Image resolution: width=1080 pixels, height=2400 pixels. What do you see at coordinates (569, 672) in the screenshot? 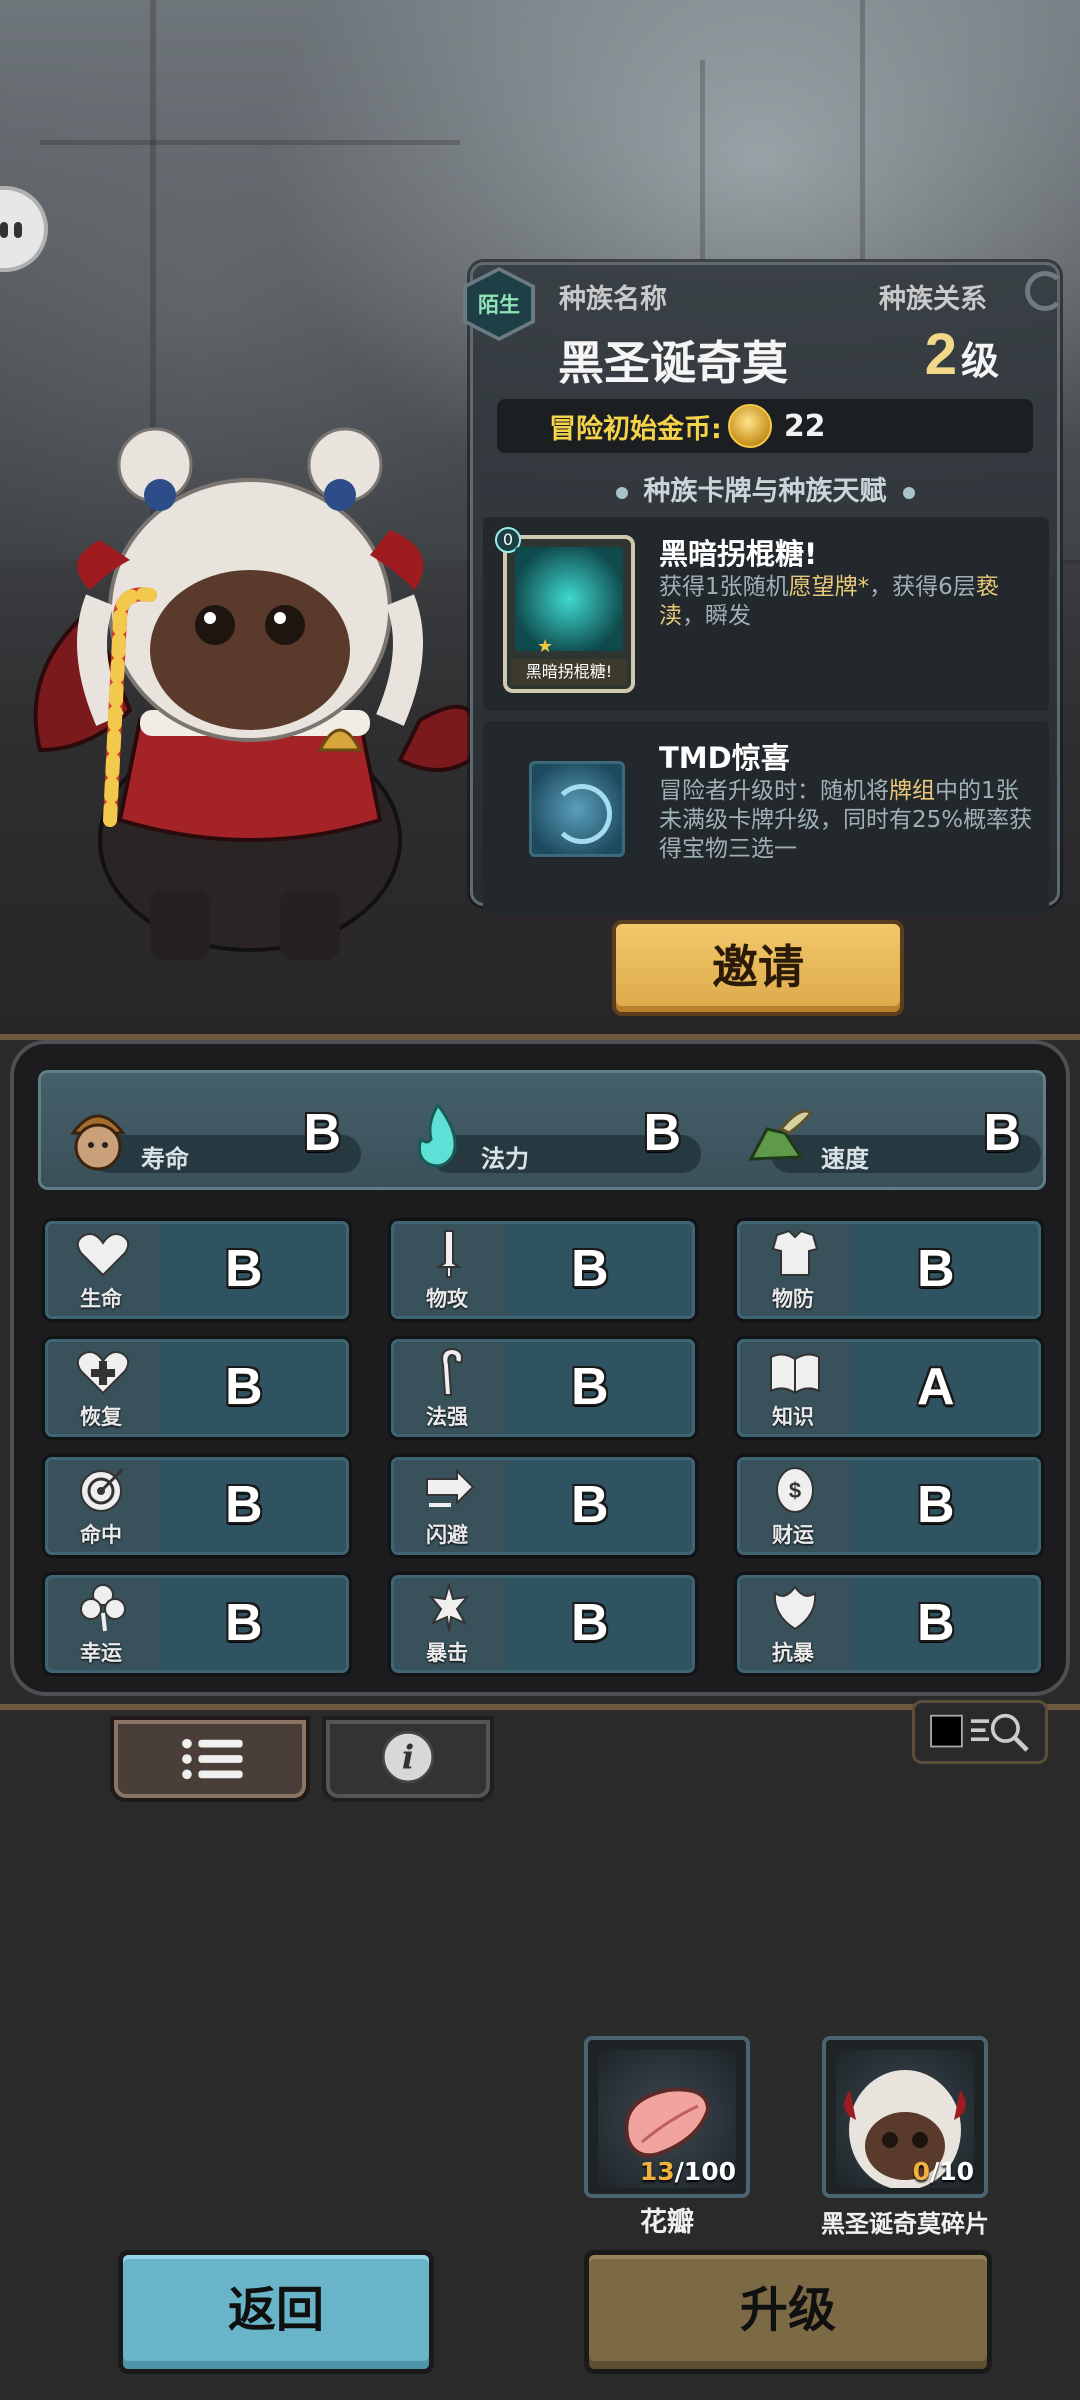
I see `card-thumb-caption: 黑暗拐棍糖!` at bounding box center [569, 672].